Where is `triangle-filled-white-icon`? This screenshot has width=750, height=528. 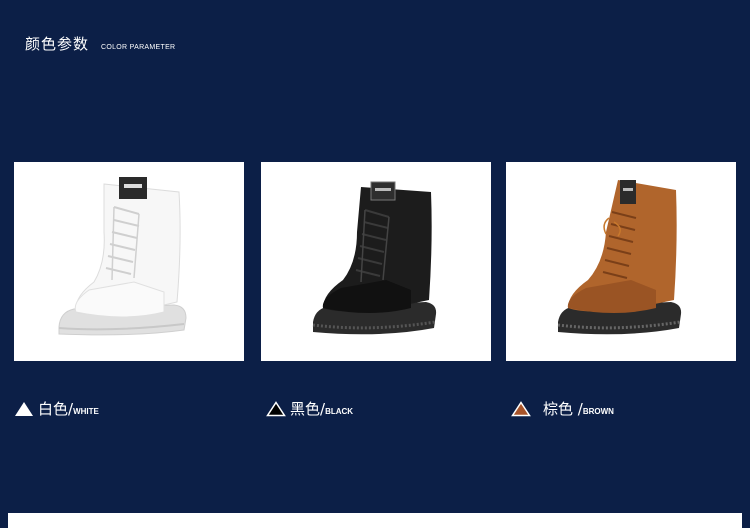
triangle-filled-white-icon is located at coordinates (24, 409).